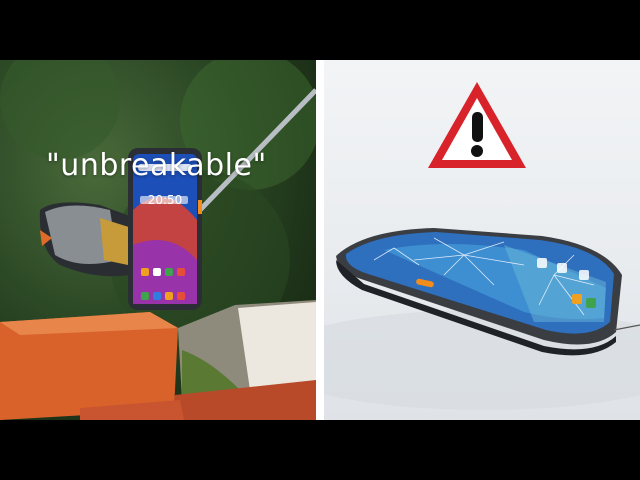 Image resolution: width=640 pixels, height=480 pixels. I want to click on golf-club-head-icon, so click(88, 239).